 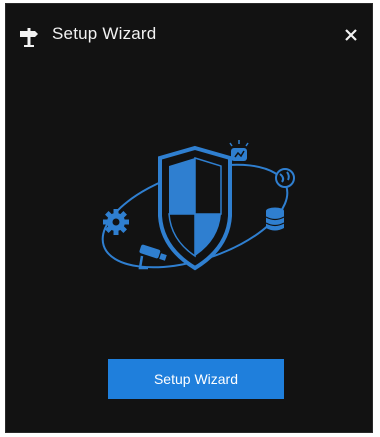 I want to click on title-bar: Setup Wizard, so click(x=189, y=36).